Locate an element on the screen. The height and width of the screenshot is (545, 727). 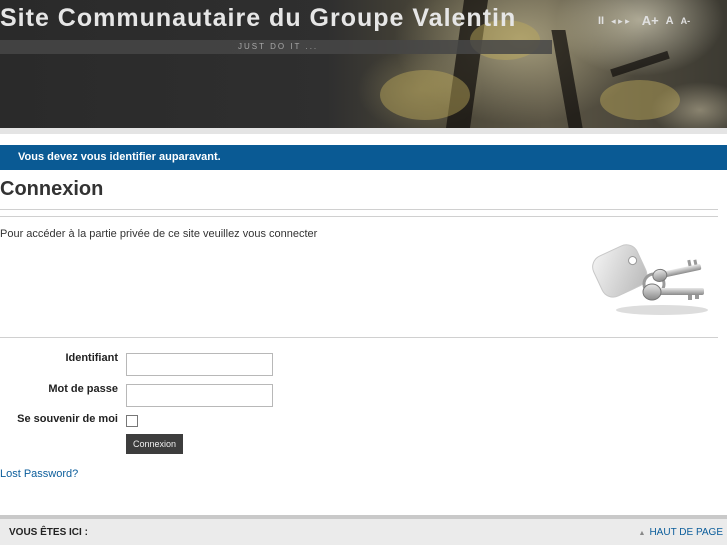
arrow-up-icon: ▲ is located at coordinates (642, 533).